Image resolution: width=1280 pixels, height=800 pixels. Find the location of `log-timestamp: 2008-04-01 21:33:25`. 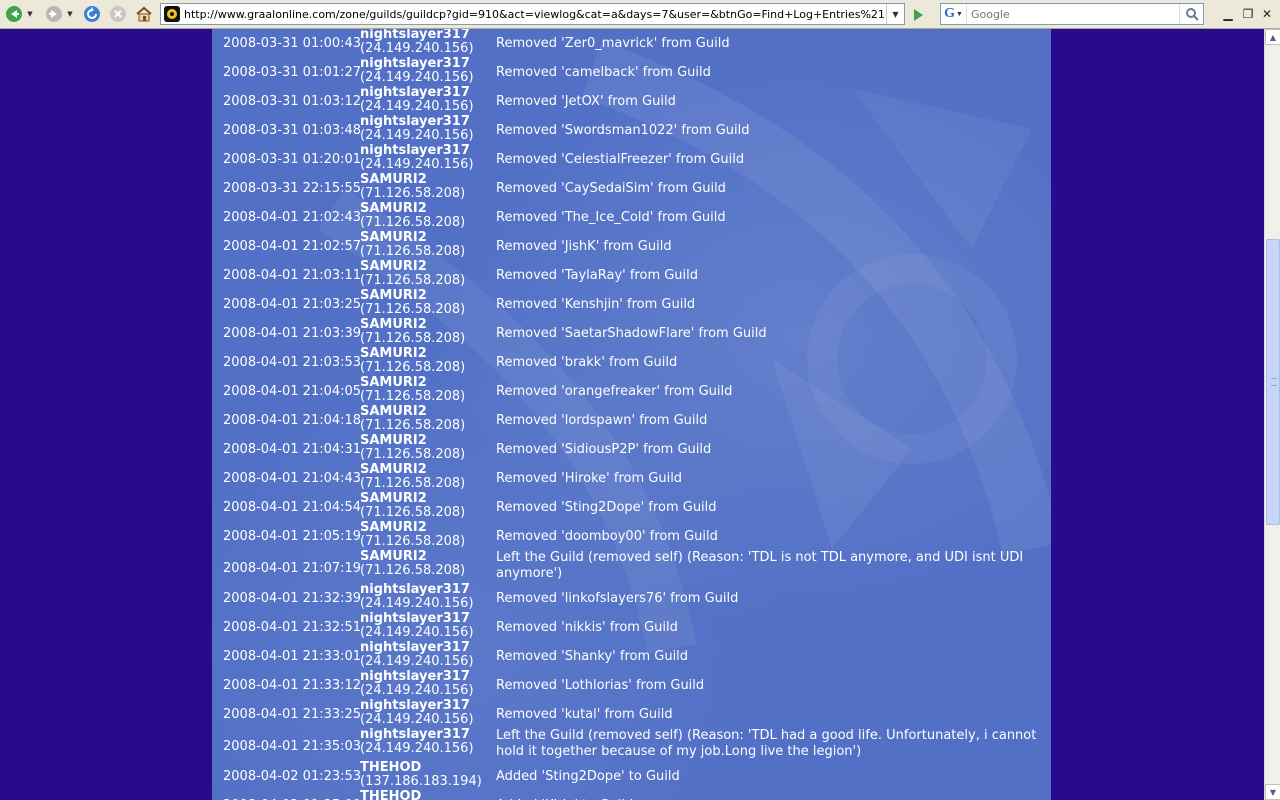

log-timestamp: 2008-04-01 21:33:25 is located at coordinates (292, 714).